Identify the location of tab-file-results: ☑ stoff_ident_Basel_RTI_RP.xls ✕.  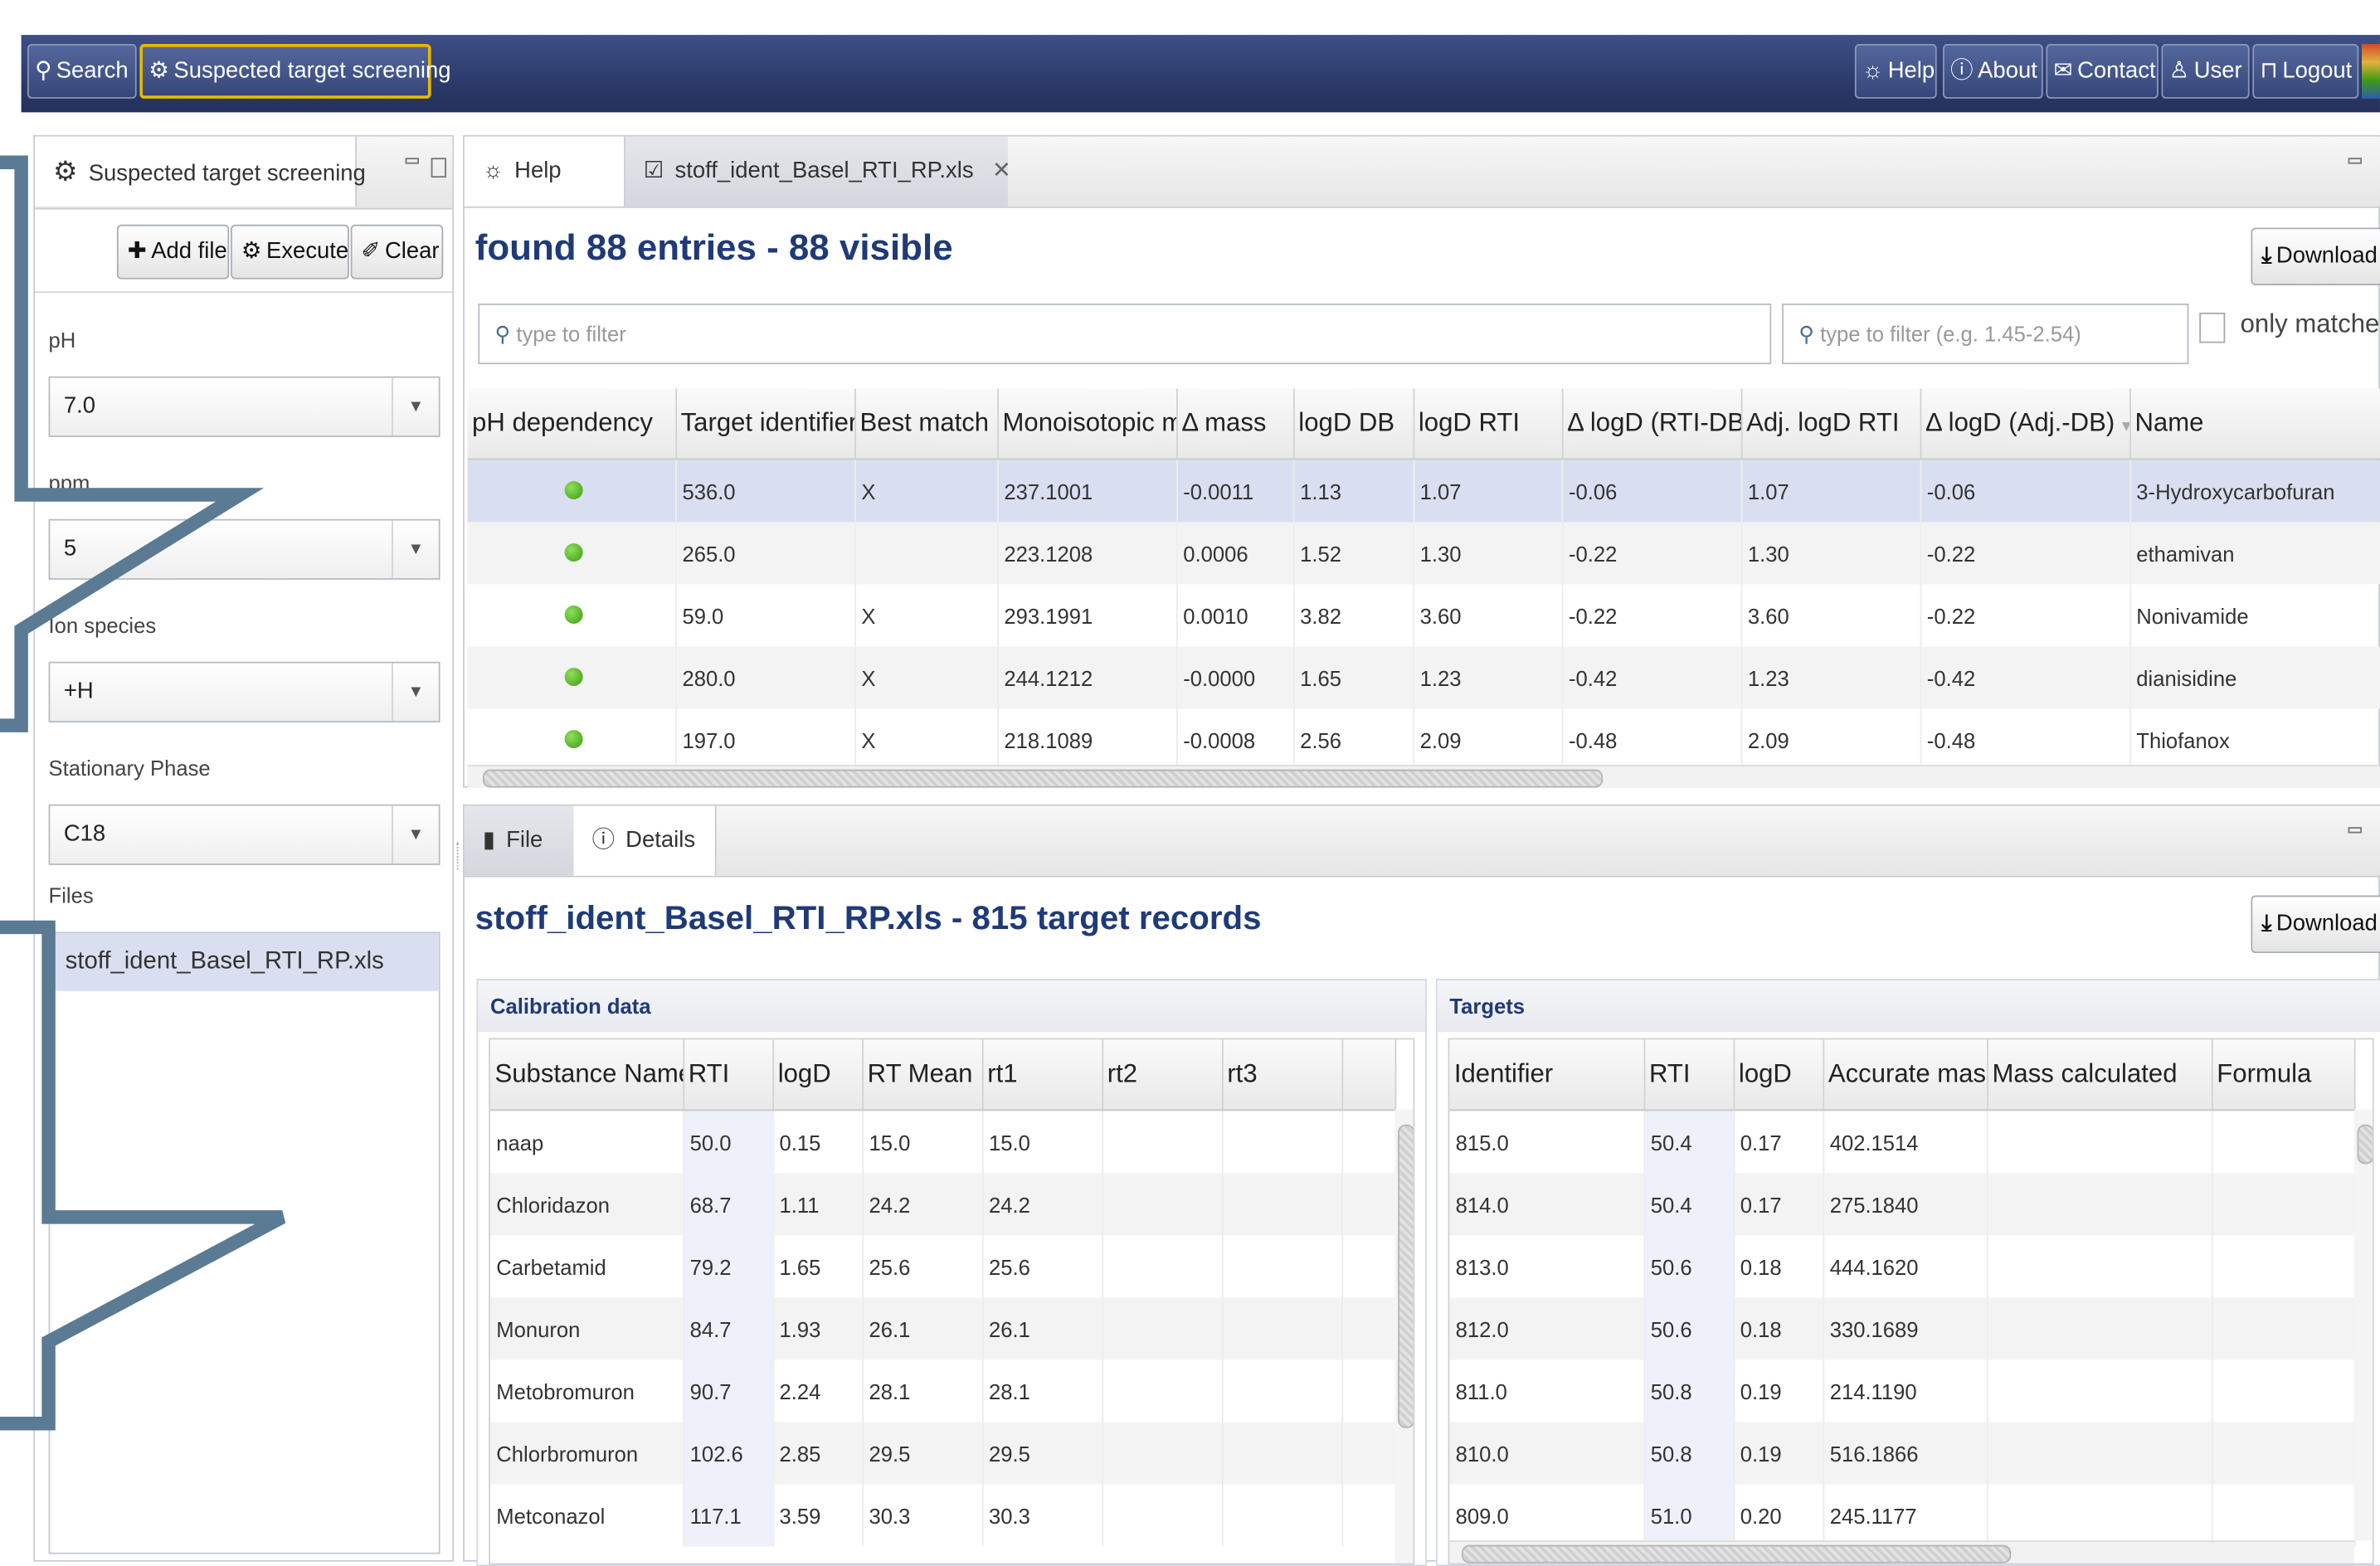
(818, 171).